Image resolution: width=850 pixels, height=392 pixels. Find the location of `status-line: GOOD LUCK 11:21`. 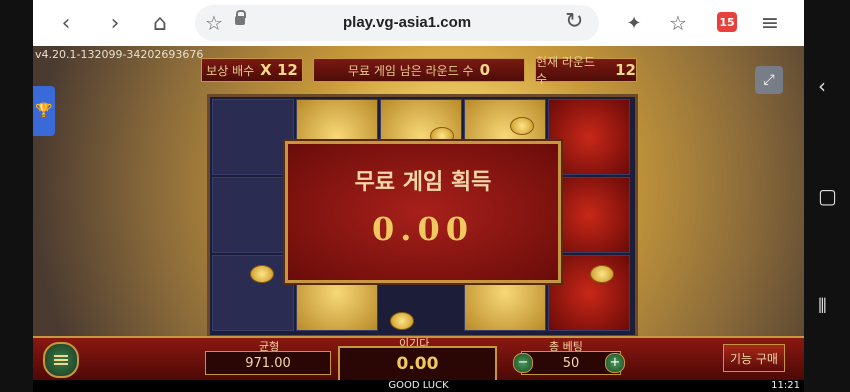

status-line: GOOD LUCK 11:21 is located at coordinates (418, 386).